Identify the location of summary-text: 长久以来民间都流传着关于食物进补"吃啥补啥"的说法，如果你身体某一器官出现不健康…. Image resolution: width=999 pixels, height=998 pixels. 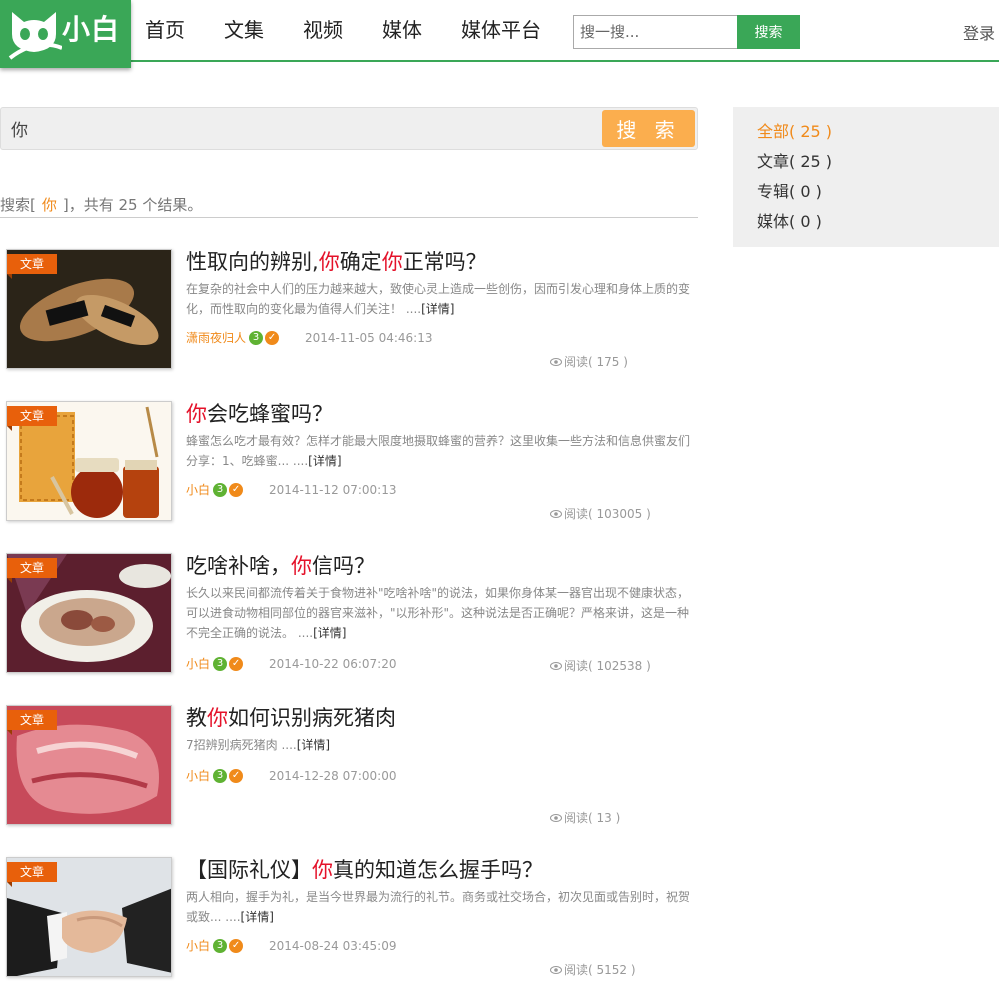
(438, 613).